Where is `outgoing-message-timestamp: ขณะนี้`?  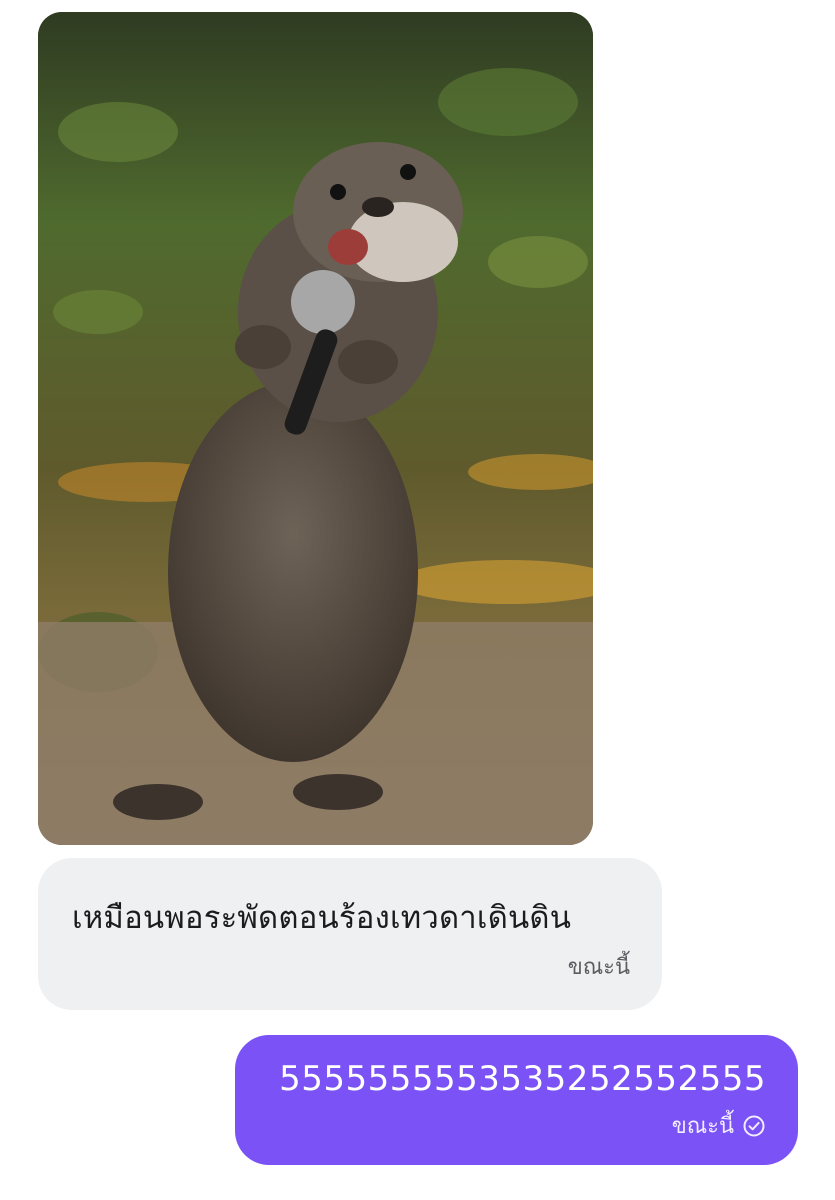
outgoing-message-timestamp: ขณะนี้ is located at coordinates (702, 1126).